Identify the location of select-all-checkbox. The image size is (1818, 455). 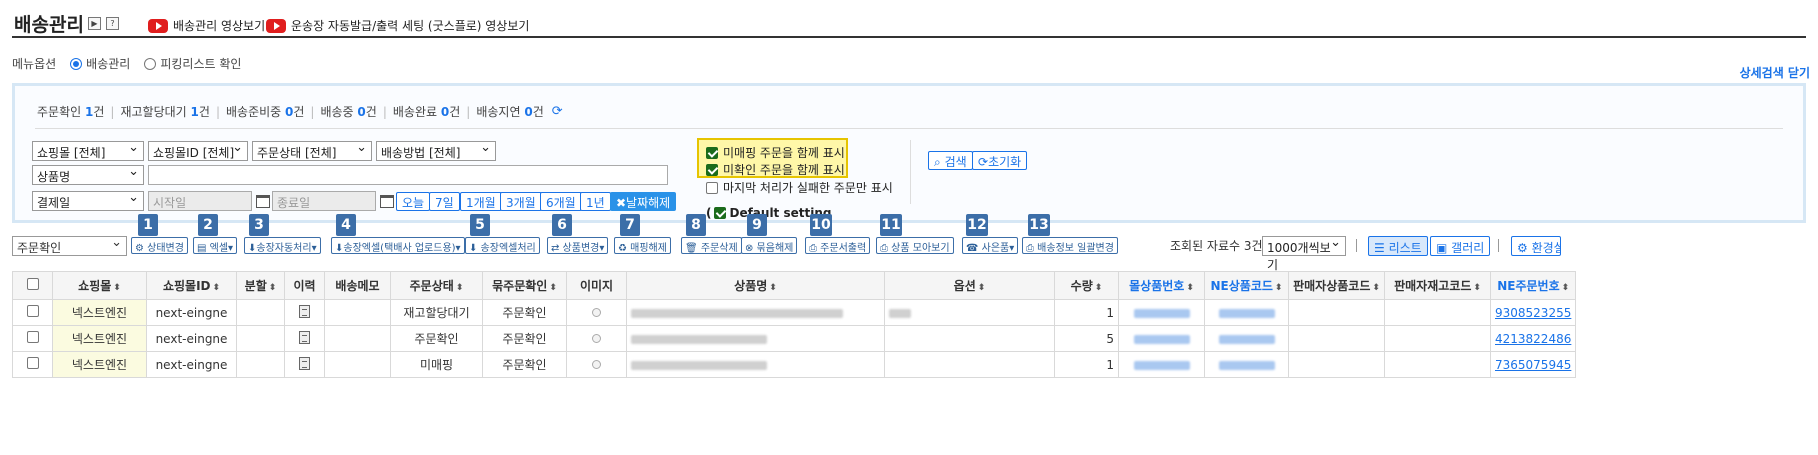
(32, 284).